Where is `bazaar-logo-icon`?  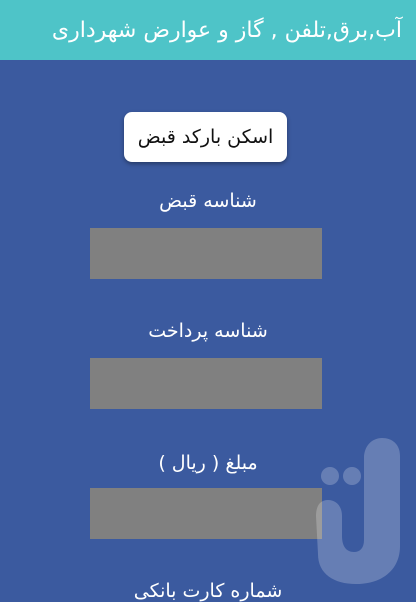
bazaar-logo-icon is located at coordinates (358, 511).